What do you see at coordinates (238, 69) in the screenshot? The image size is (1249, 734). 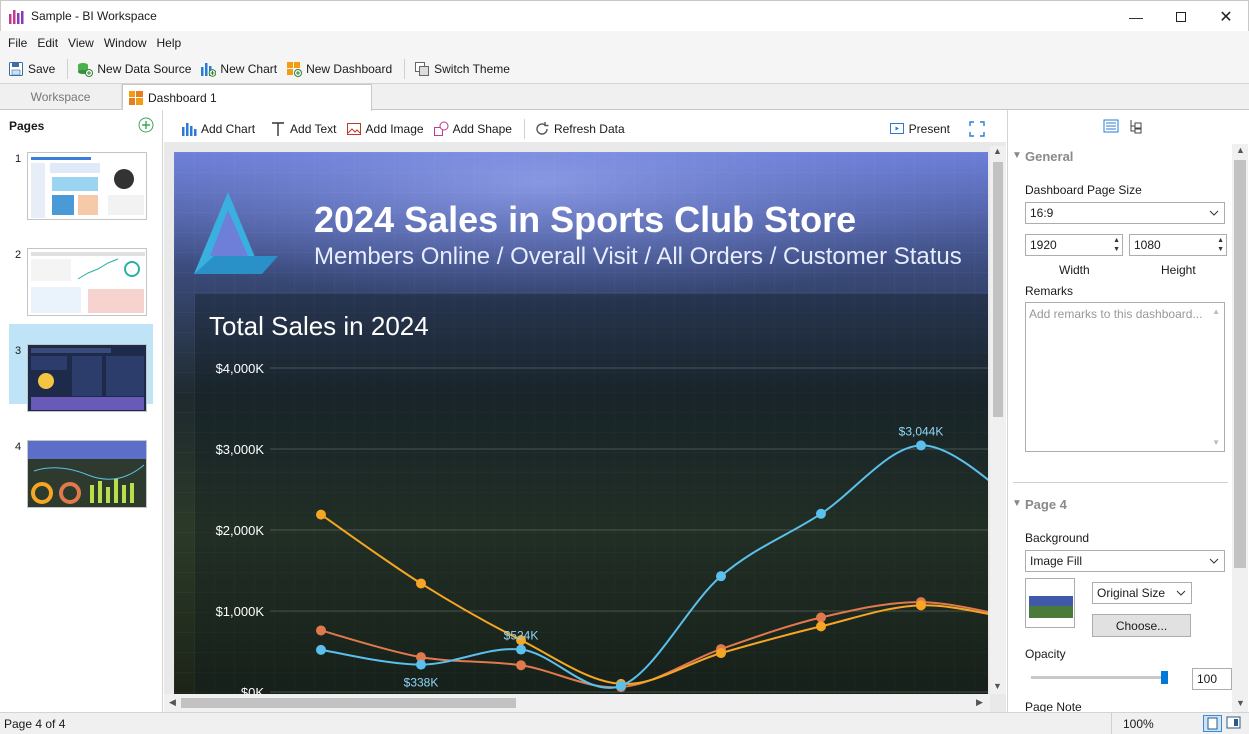 I see `new-chart-button: New Chart` at bounding box center [238, 69].